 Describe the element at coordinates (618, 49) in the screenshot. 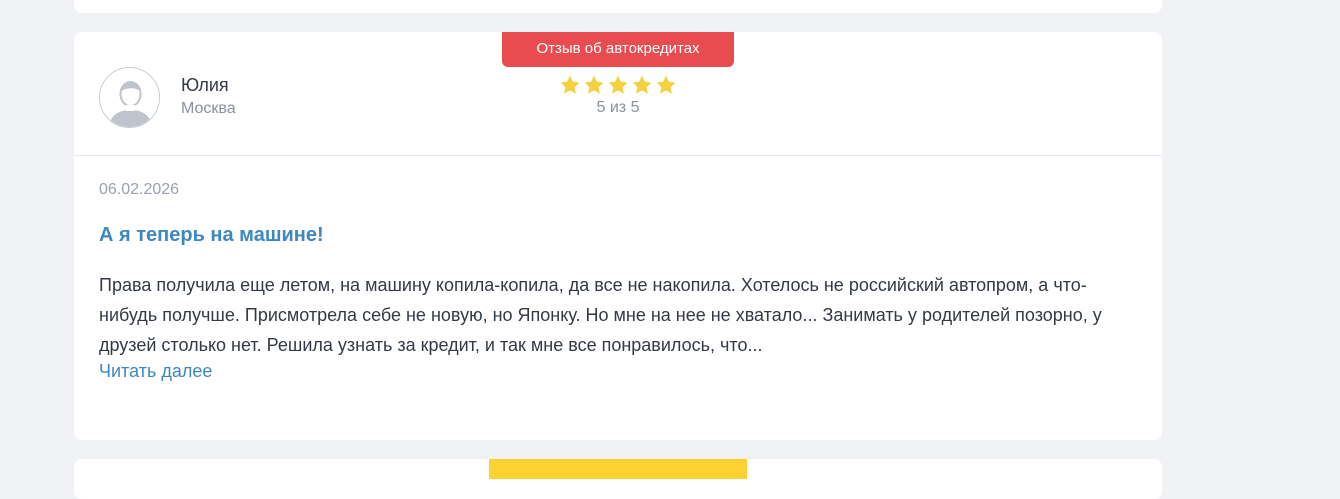

I see `review-category-badge: Отзыв об автокредитах` at that location.